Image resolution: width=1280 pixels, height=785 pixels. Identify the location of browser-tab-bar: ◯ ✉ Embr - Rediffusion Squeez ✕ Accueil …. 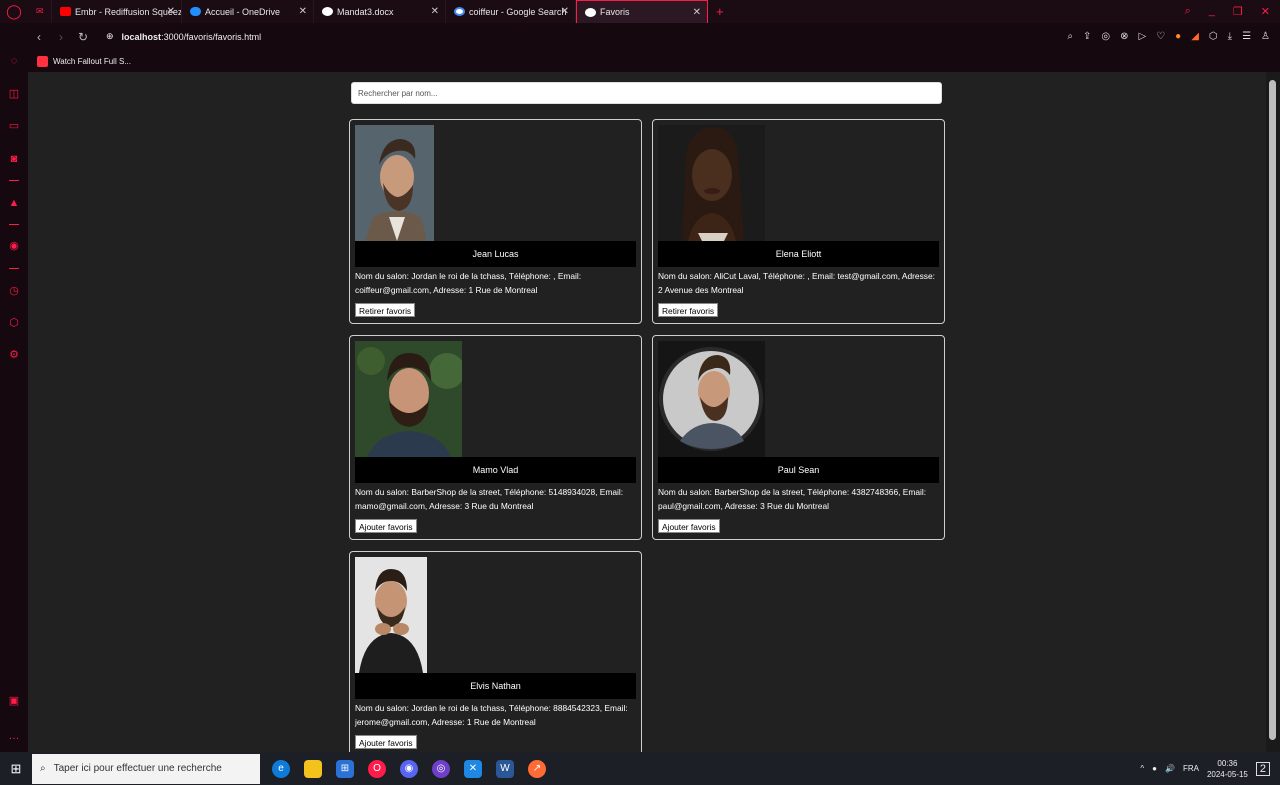
(640, 11).